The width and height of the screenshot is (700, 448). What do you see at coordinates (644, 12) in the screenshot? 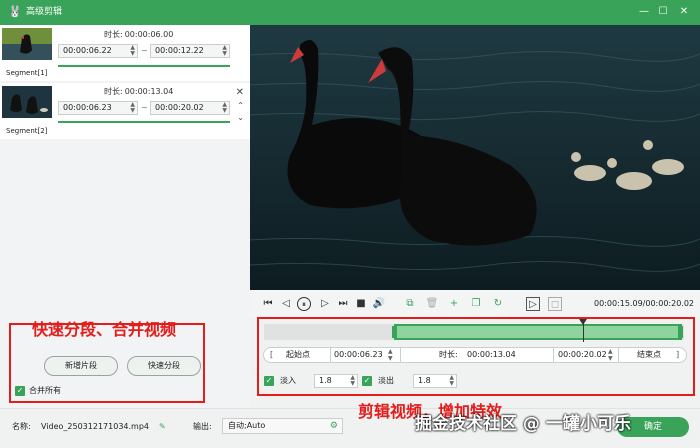
I see `minimize-icon: —` at bounding box center [644, 12].